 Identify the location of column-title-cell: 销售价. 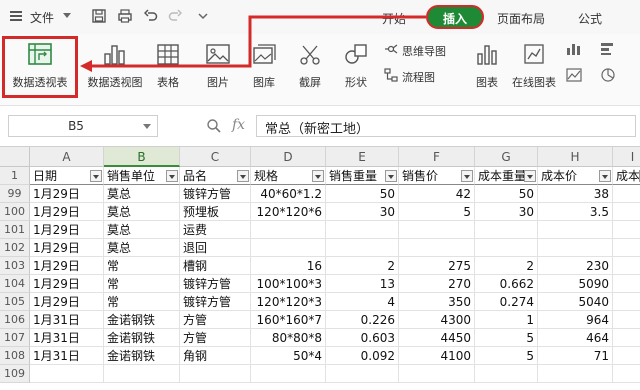
(437, 176).